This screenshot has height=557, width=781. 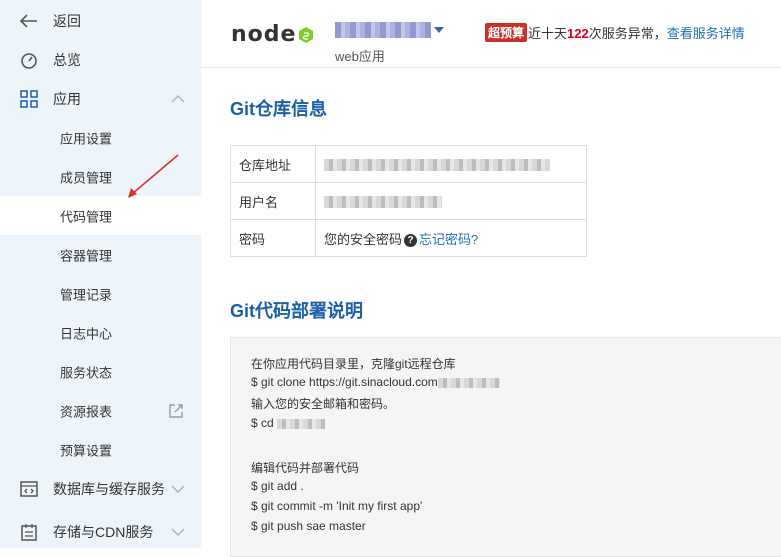 What do you see at coordinates (103, 531) in the screenshot?
I see `storage-label: 存储与CDN服务` at bounding box center [103, 531].